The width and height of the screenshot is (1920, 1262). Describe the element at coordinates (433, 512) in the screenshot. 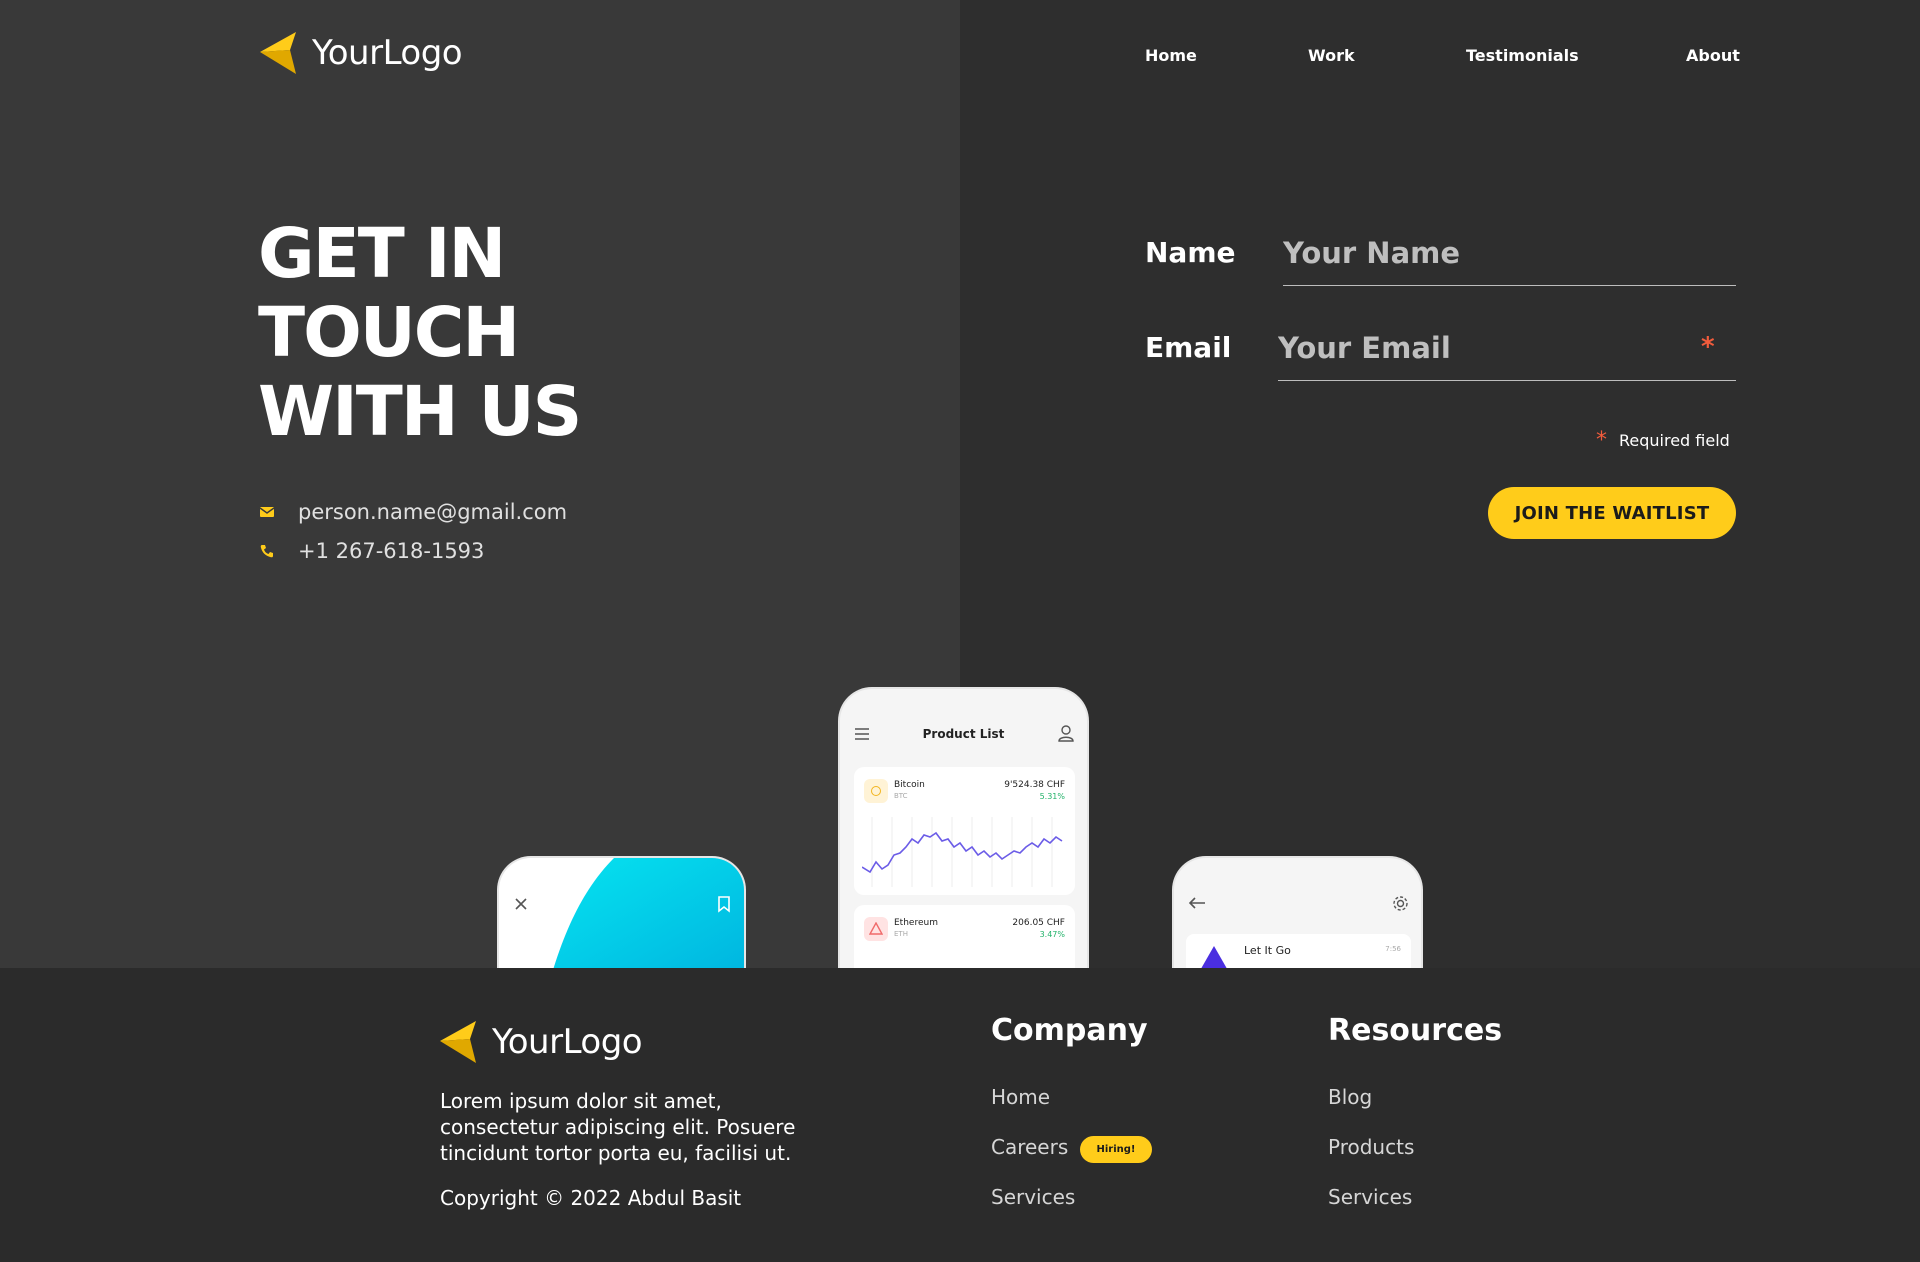

I see `contact-email-text: person.name@gmail.com` at that location.